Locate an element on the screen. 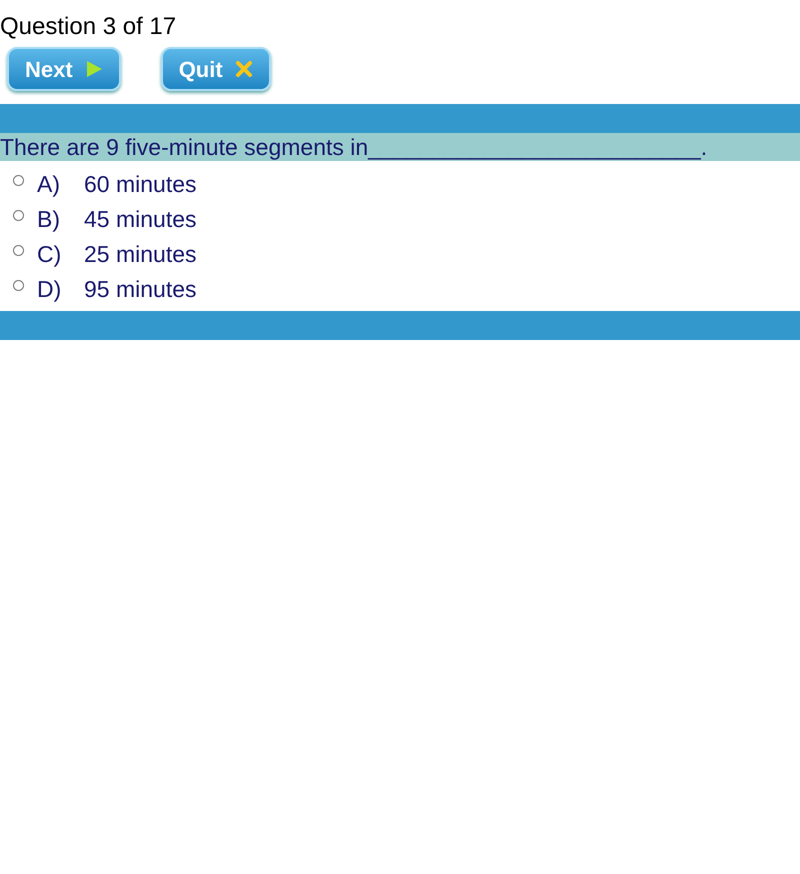 This screenshot has height=874, width=800. question-counter: Question 3 of 17 is located at coordinates (89, 27).